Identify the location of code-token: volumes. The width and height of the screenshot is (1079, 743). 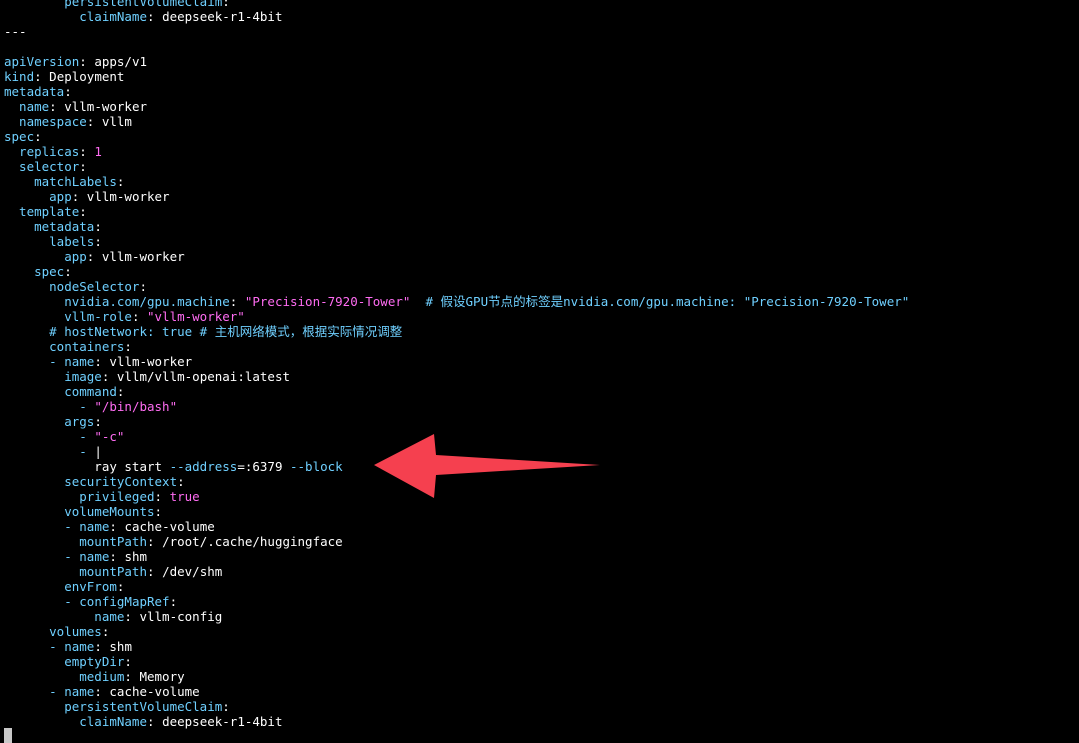
(53, 631).